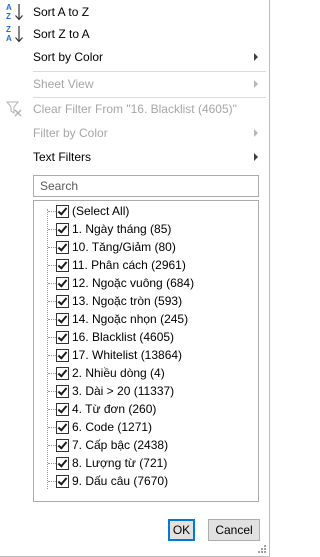 This screenshot has height=557, width=320. What do you see at coordinates (70, 133) in the screenshot?
I see `filter-by-color-label: Filter by Color` at bounding box center [70, 133].